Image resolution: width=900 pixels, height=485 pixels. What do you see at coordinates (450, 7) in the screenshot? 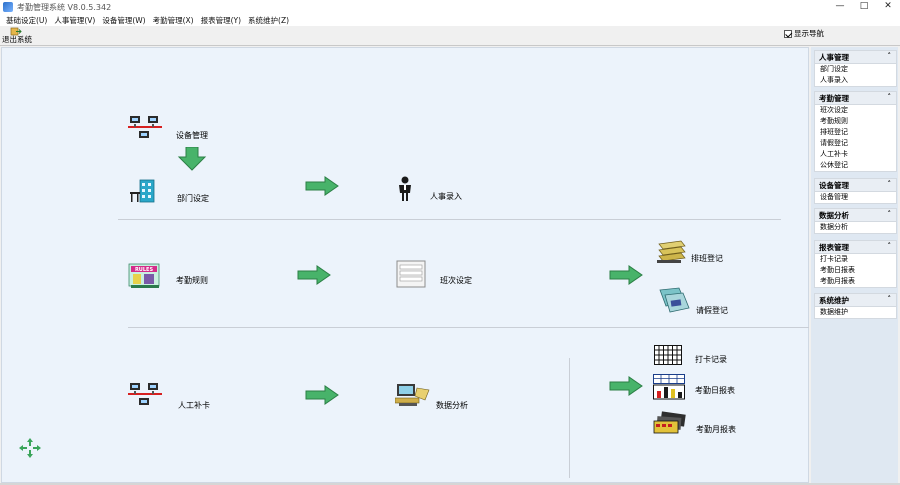
I see `title-bar: 考勤管理系统 V8.0.5.342 — □ ✕` at bounding box center [450, 7].